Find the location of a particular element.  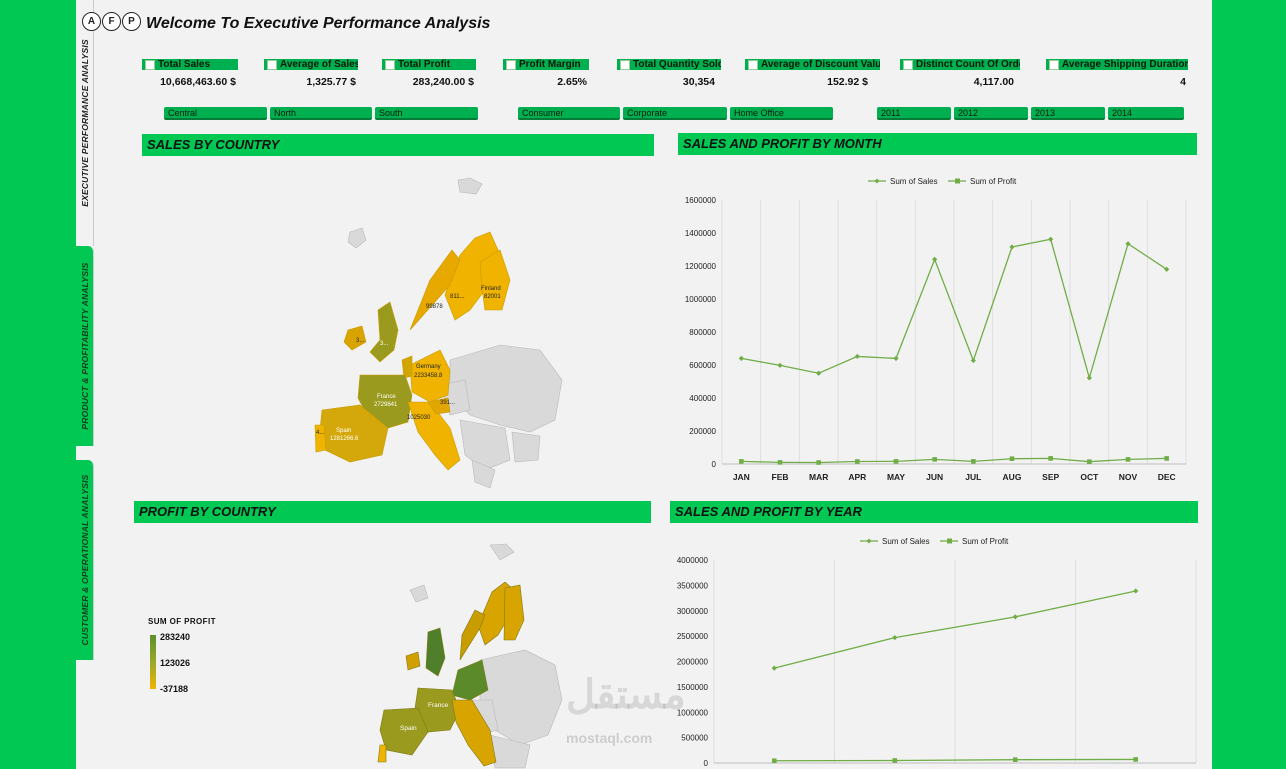

x-tick-label: FEB is located at coordinates (780, 477).